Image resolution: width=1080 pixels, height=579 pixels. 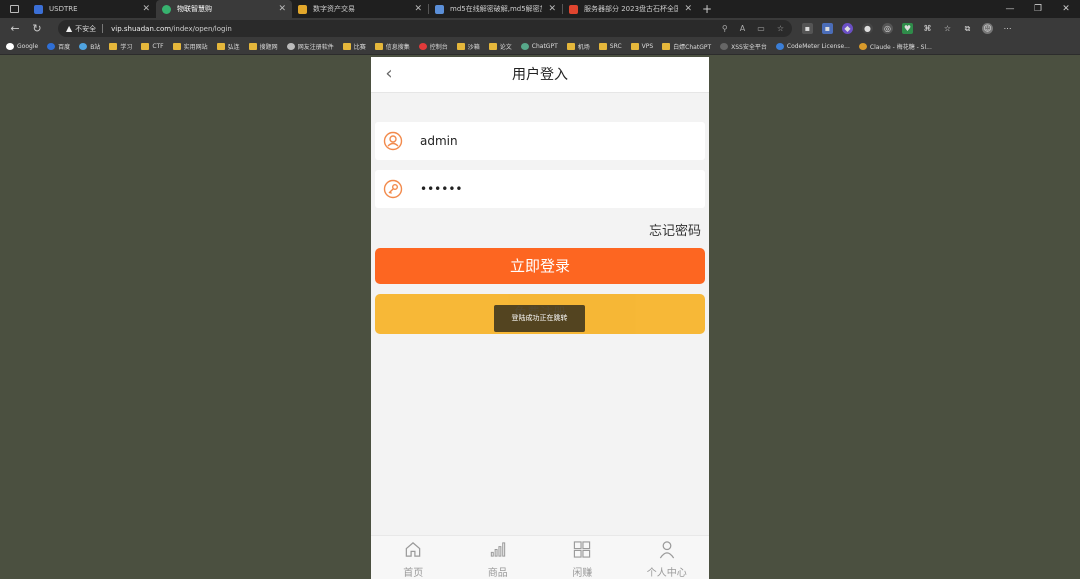 I want to click on warning-icon: ▲, so click(x=69, y=28).